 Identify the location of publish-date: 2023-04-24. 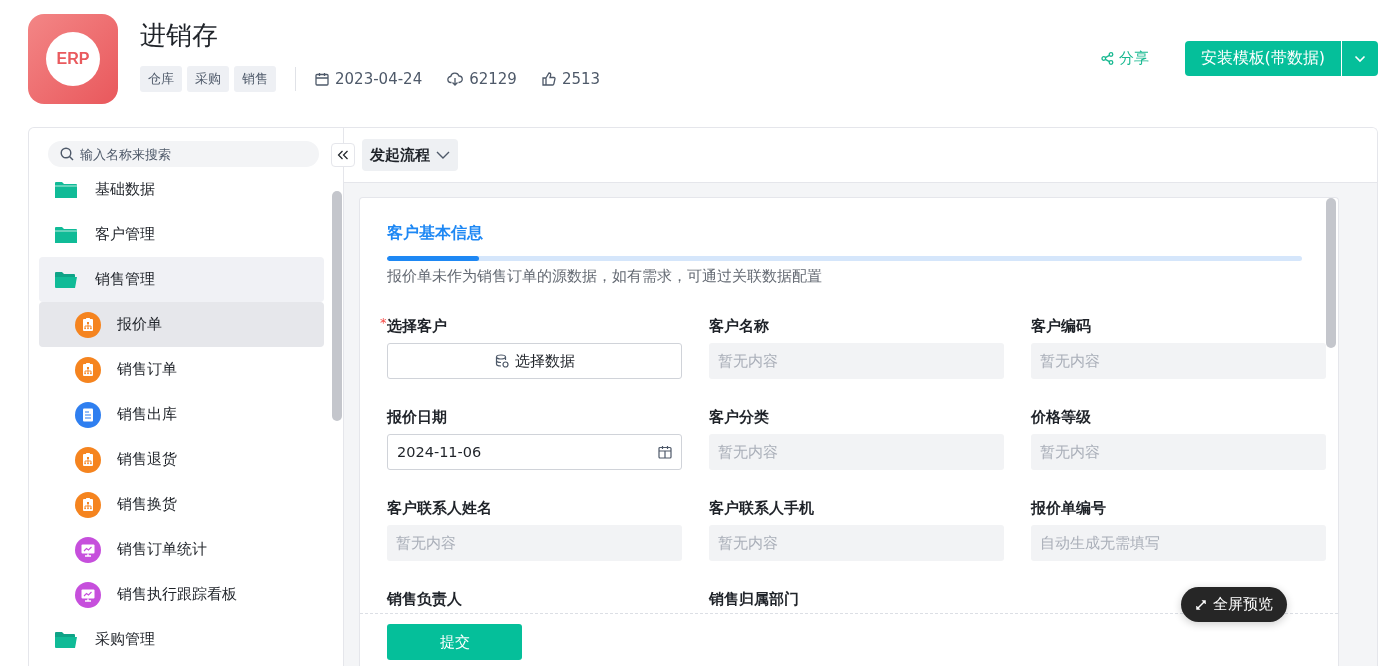
(379, 79).